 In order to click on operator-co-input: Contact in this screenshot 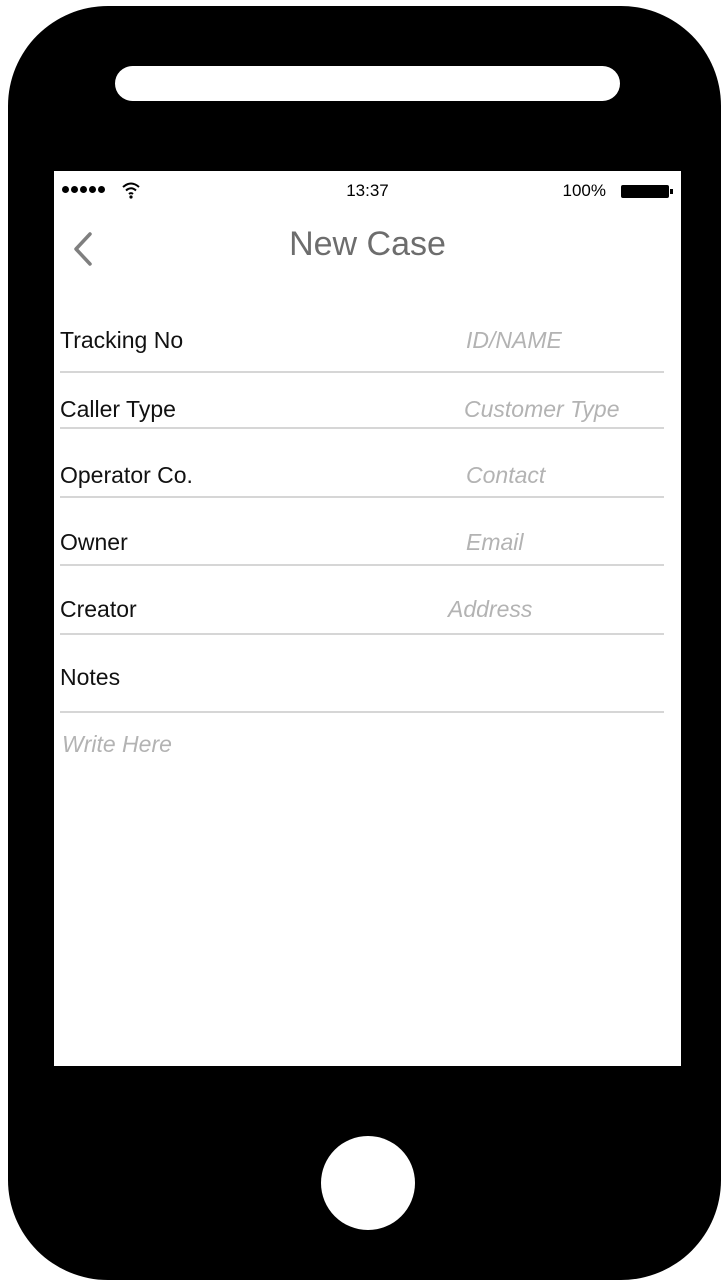, I will do `click(505, 475)`.